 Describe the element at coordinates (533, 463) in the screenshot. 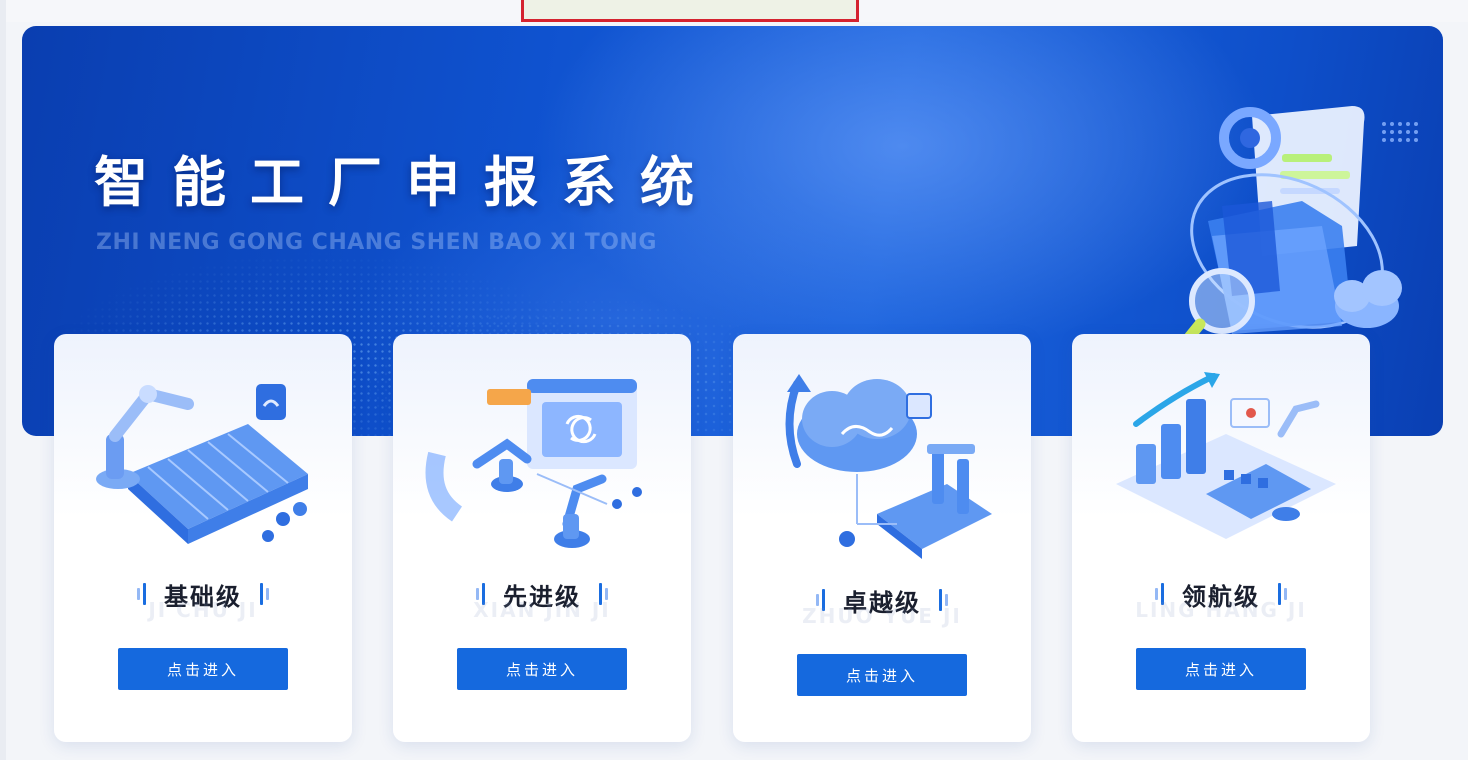

I see `automation-screen-icon` at that location.